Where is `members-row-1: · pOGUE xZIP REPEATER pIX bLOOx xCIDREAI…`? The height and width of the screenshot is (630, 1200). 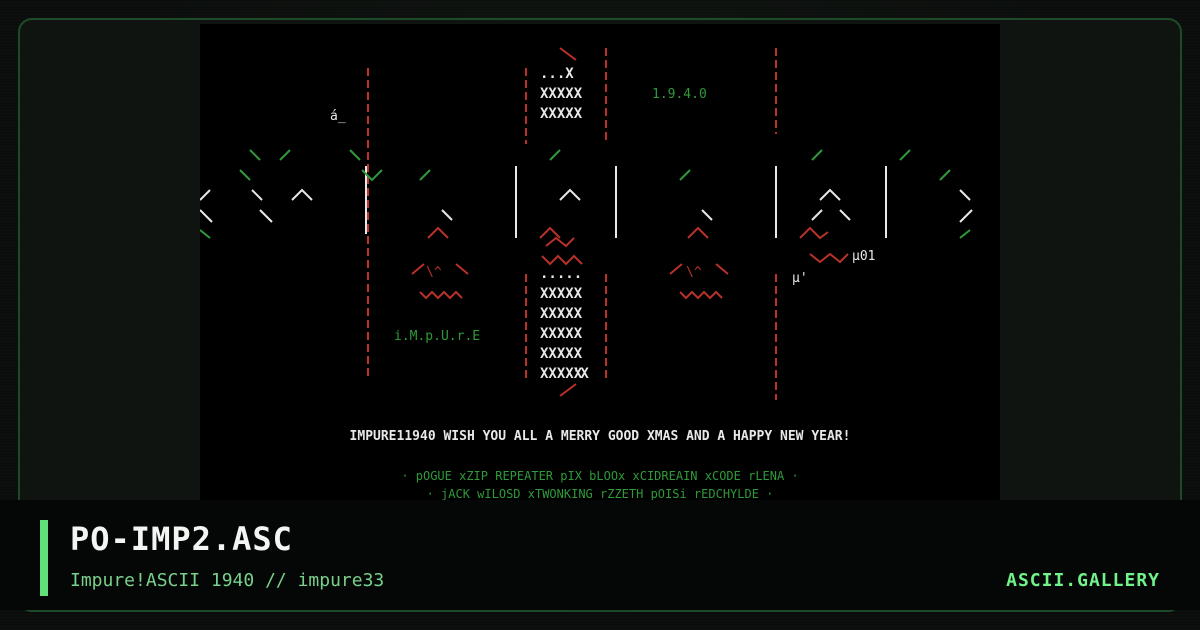 members-row-1: · pOGUE xZIP REPEATER pIX bLOOx xCIDREAI… is located at coordinates (599, 476).